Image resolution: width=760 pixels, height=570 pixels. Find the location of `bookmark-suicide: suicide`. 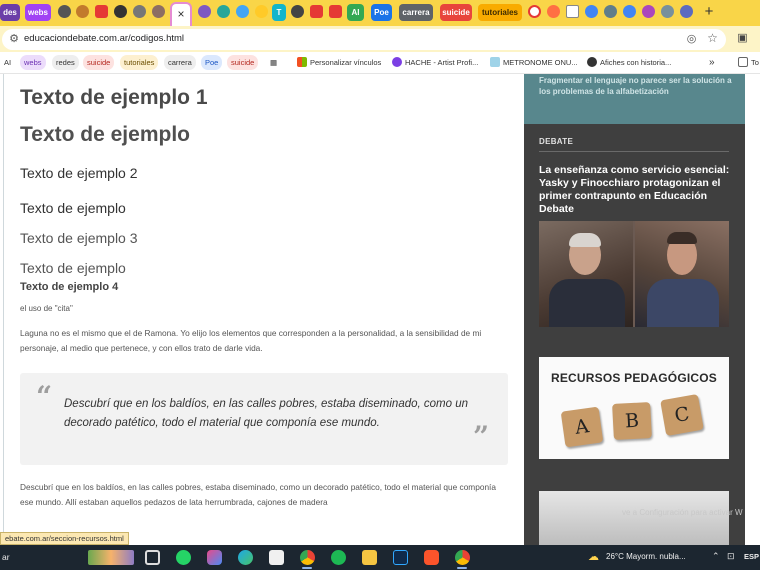

bookmark-suicide: suicide is located at coordinates (99, 62).